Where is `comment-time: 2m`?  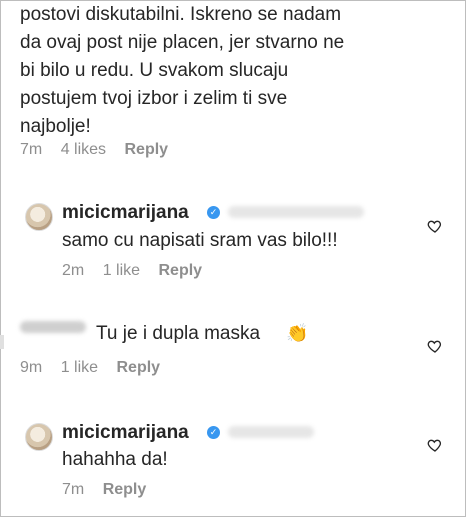 comment-time: 2m is located at coordinates (73, 270).